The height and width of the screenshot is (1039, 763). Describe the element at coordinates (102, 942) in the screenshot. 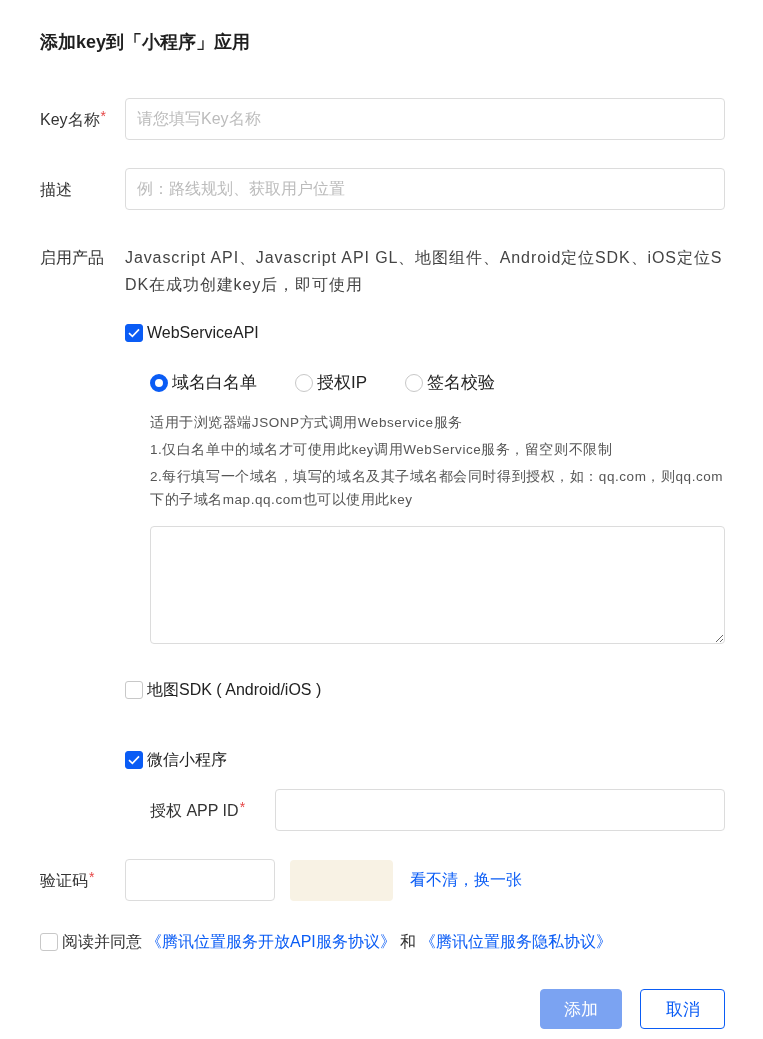

I see `agreement-text: 阅读并同意` at that location.